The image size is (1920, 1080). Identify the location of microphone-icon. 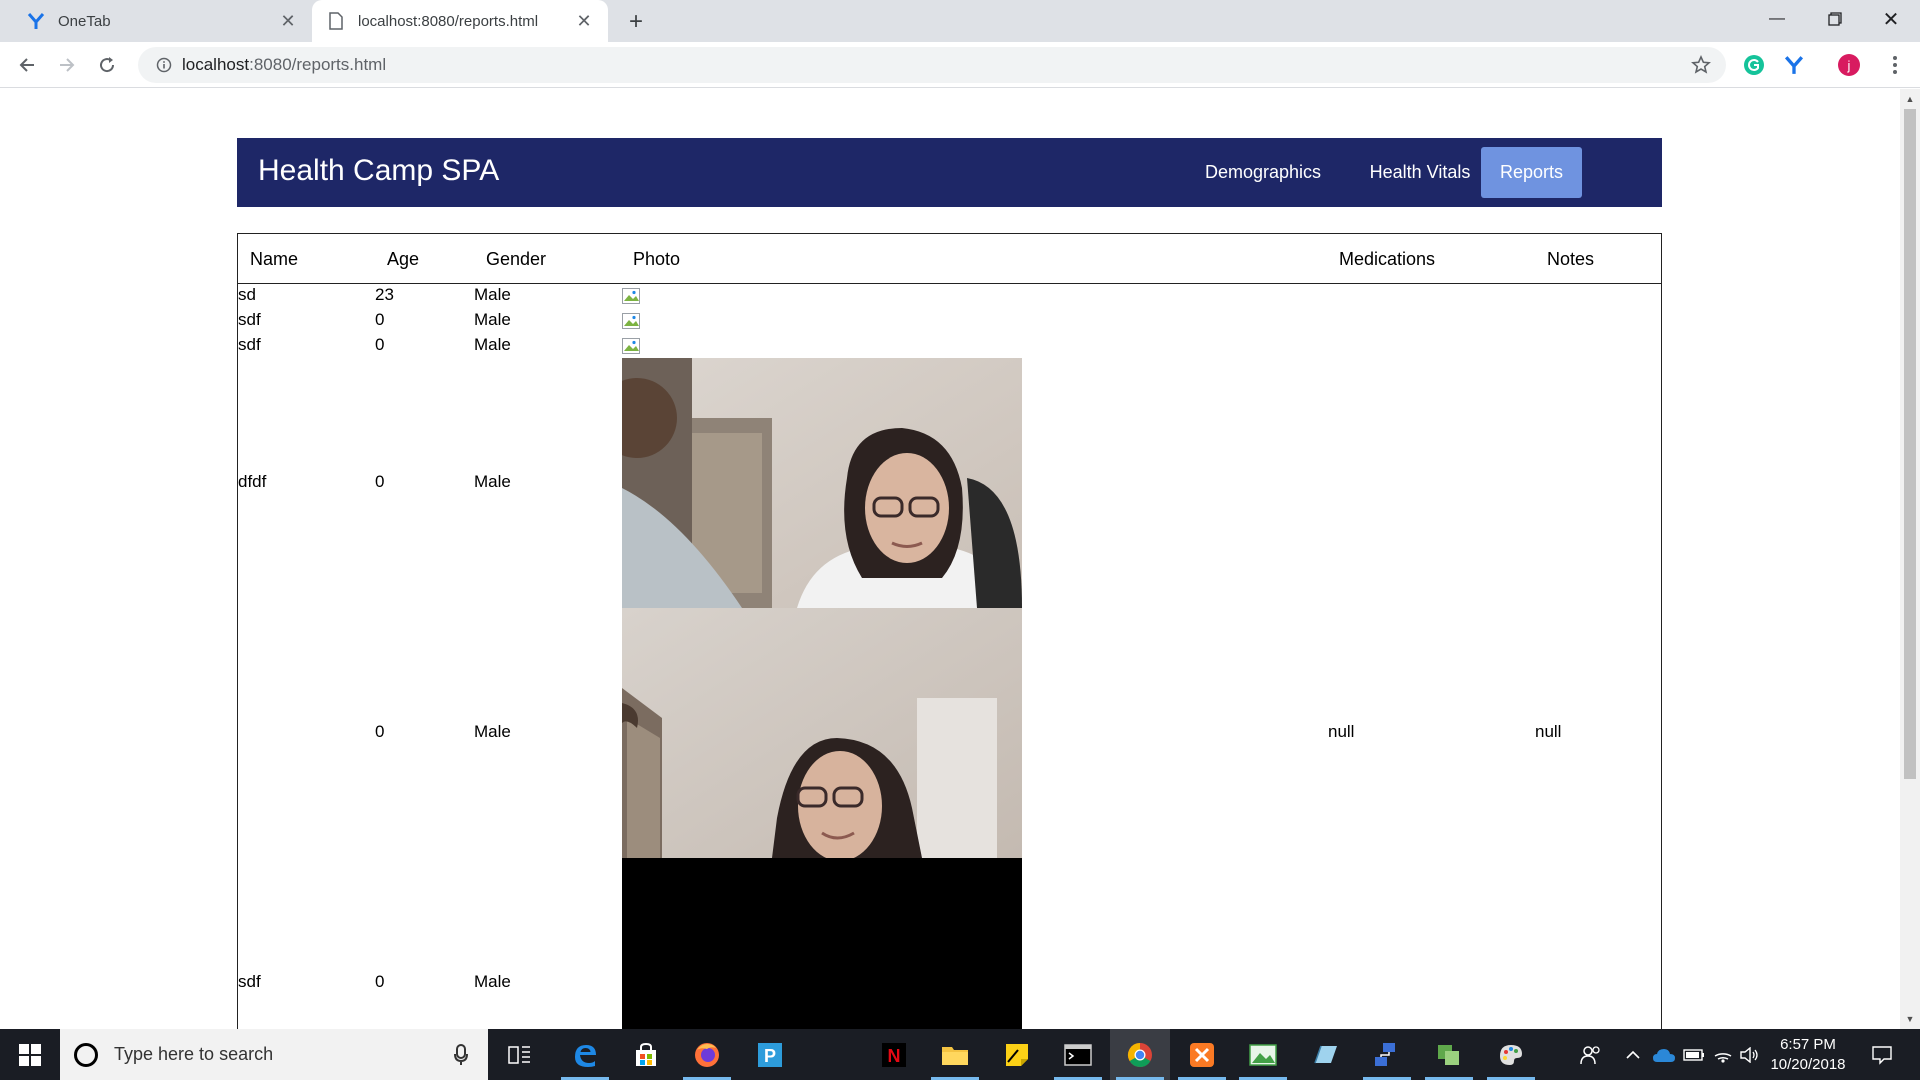
(461, 1054).